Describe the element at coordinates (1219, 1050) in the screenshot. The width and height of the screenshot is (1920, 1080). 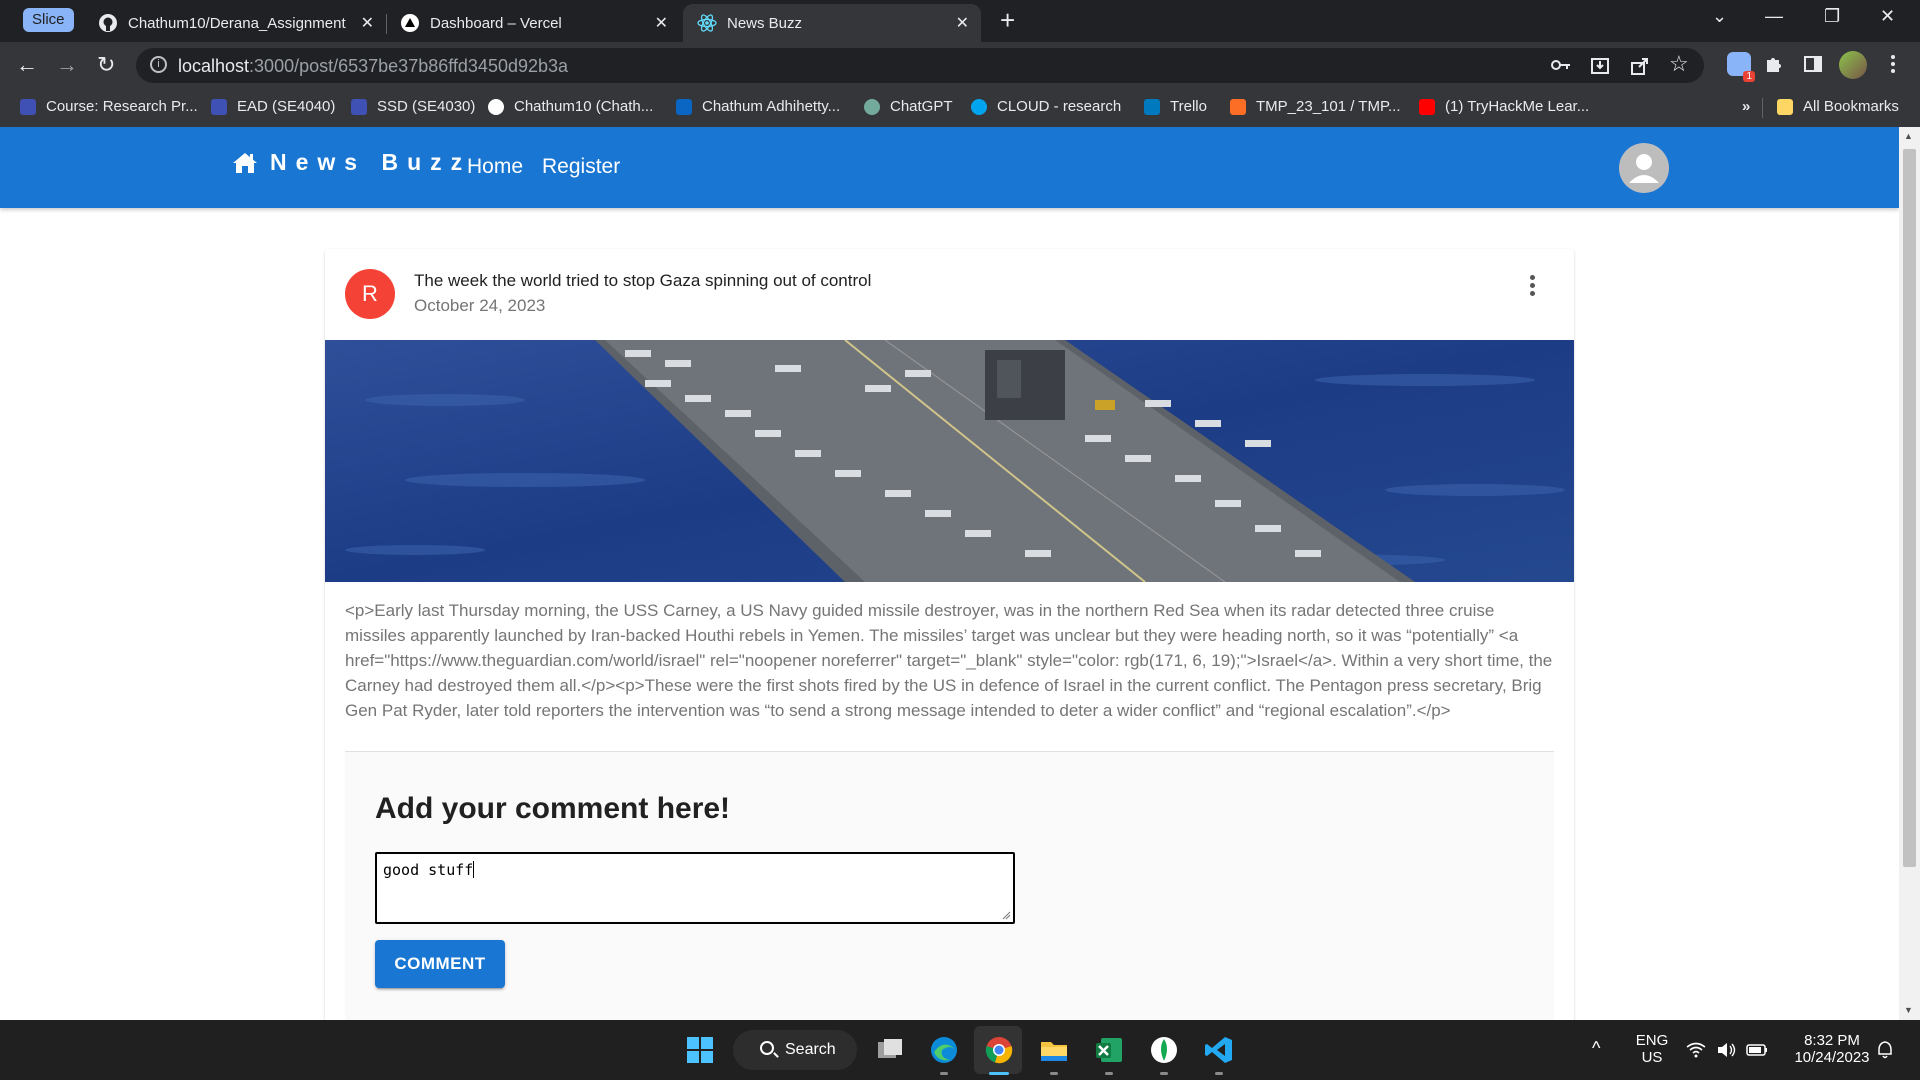
I see `vscode-icon` at that location.